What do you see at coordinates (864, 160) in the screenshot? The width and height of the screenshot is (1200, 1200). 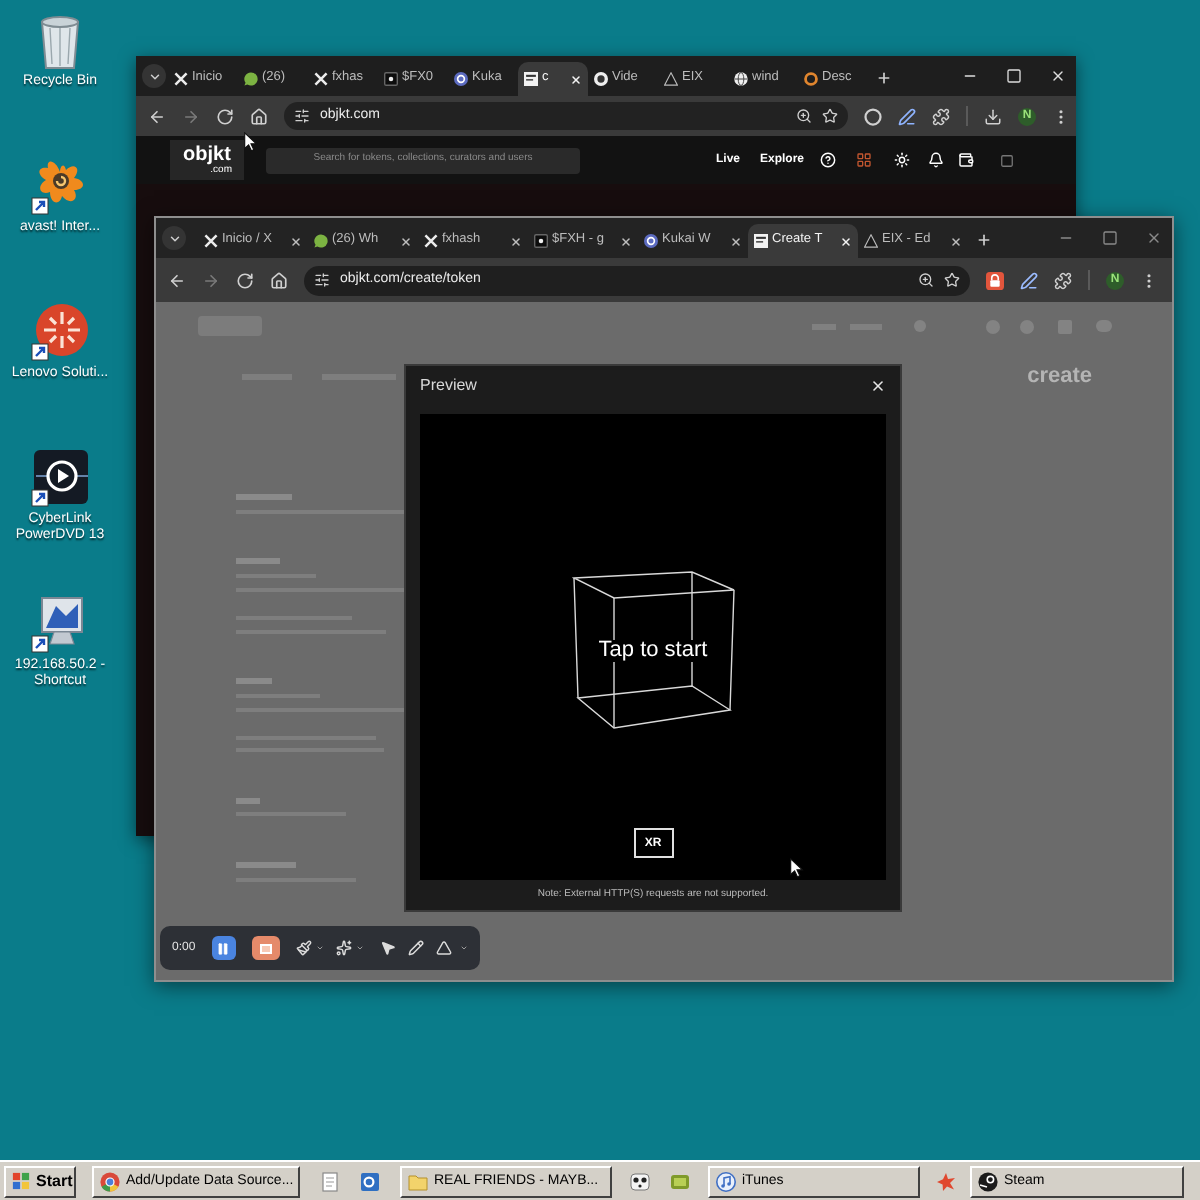 I see `grid-icon` at bounding box center [864, 160].